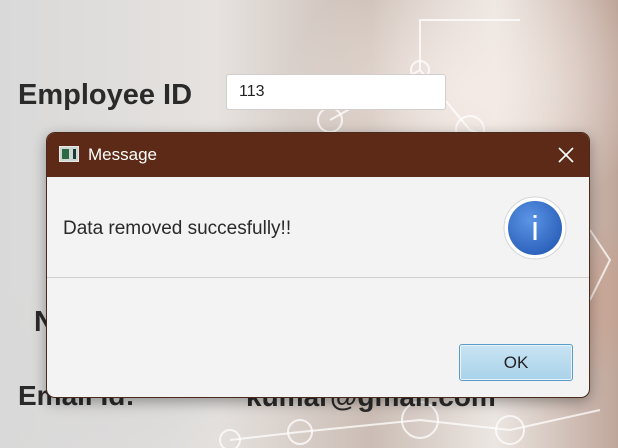 This screenshot has width=618, height=448. What do you see at coordinates (69, 154) in the screenshot?
I see `app-icon` at bounding box center [69, 154].